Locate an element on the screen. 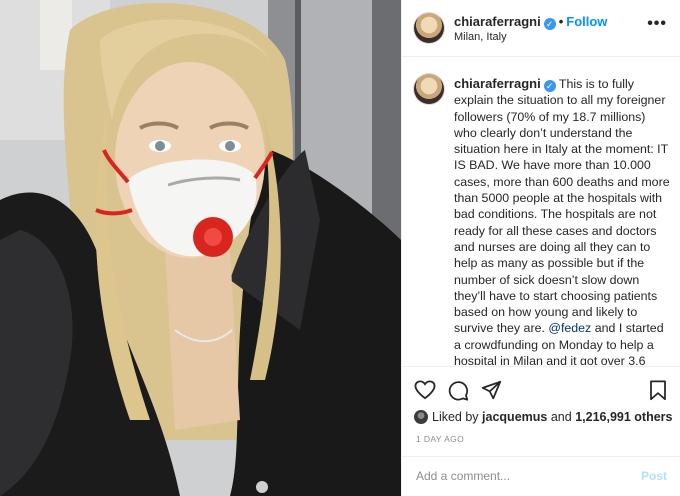  likes-prefix: Liked by is located at coordinates (455, 417).